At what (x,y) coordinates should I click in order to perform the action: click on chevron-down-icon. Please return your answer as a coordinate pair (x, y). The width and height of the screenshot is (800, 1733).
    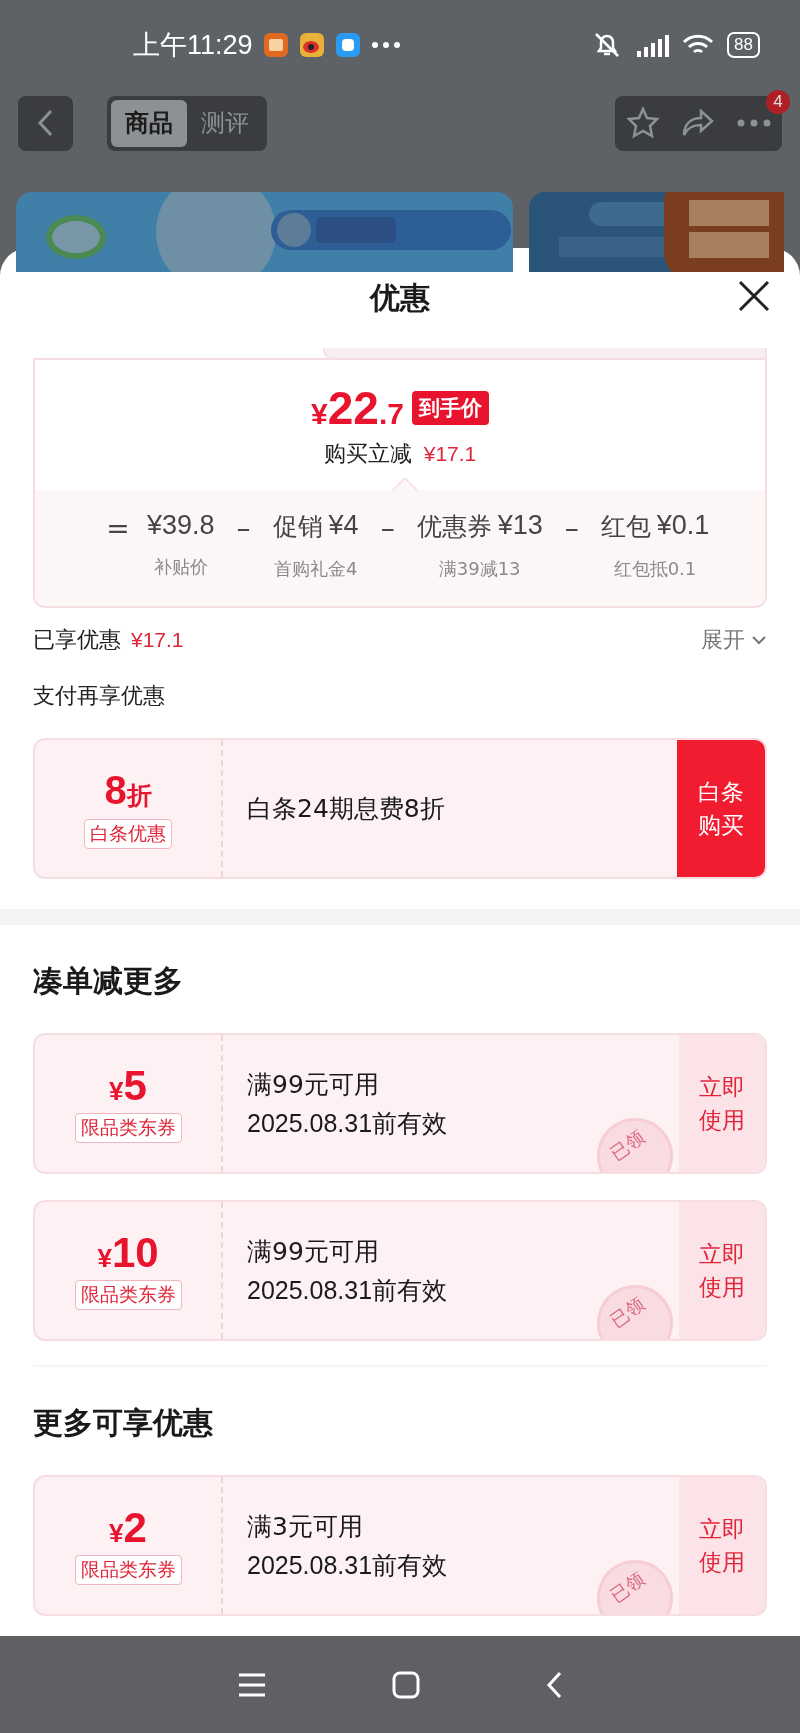
    Looking at the image, I should click on (759, 640).